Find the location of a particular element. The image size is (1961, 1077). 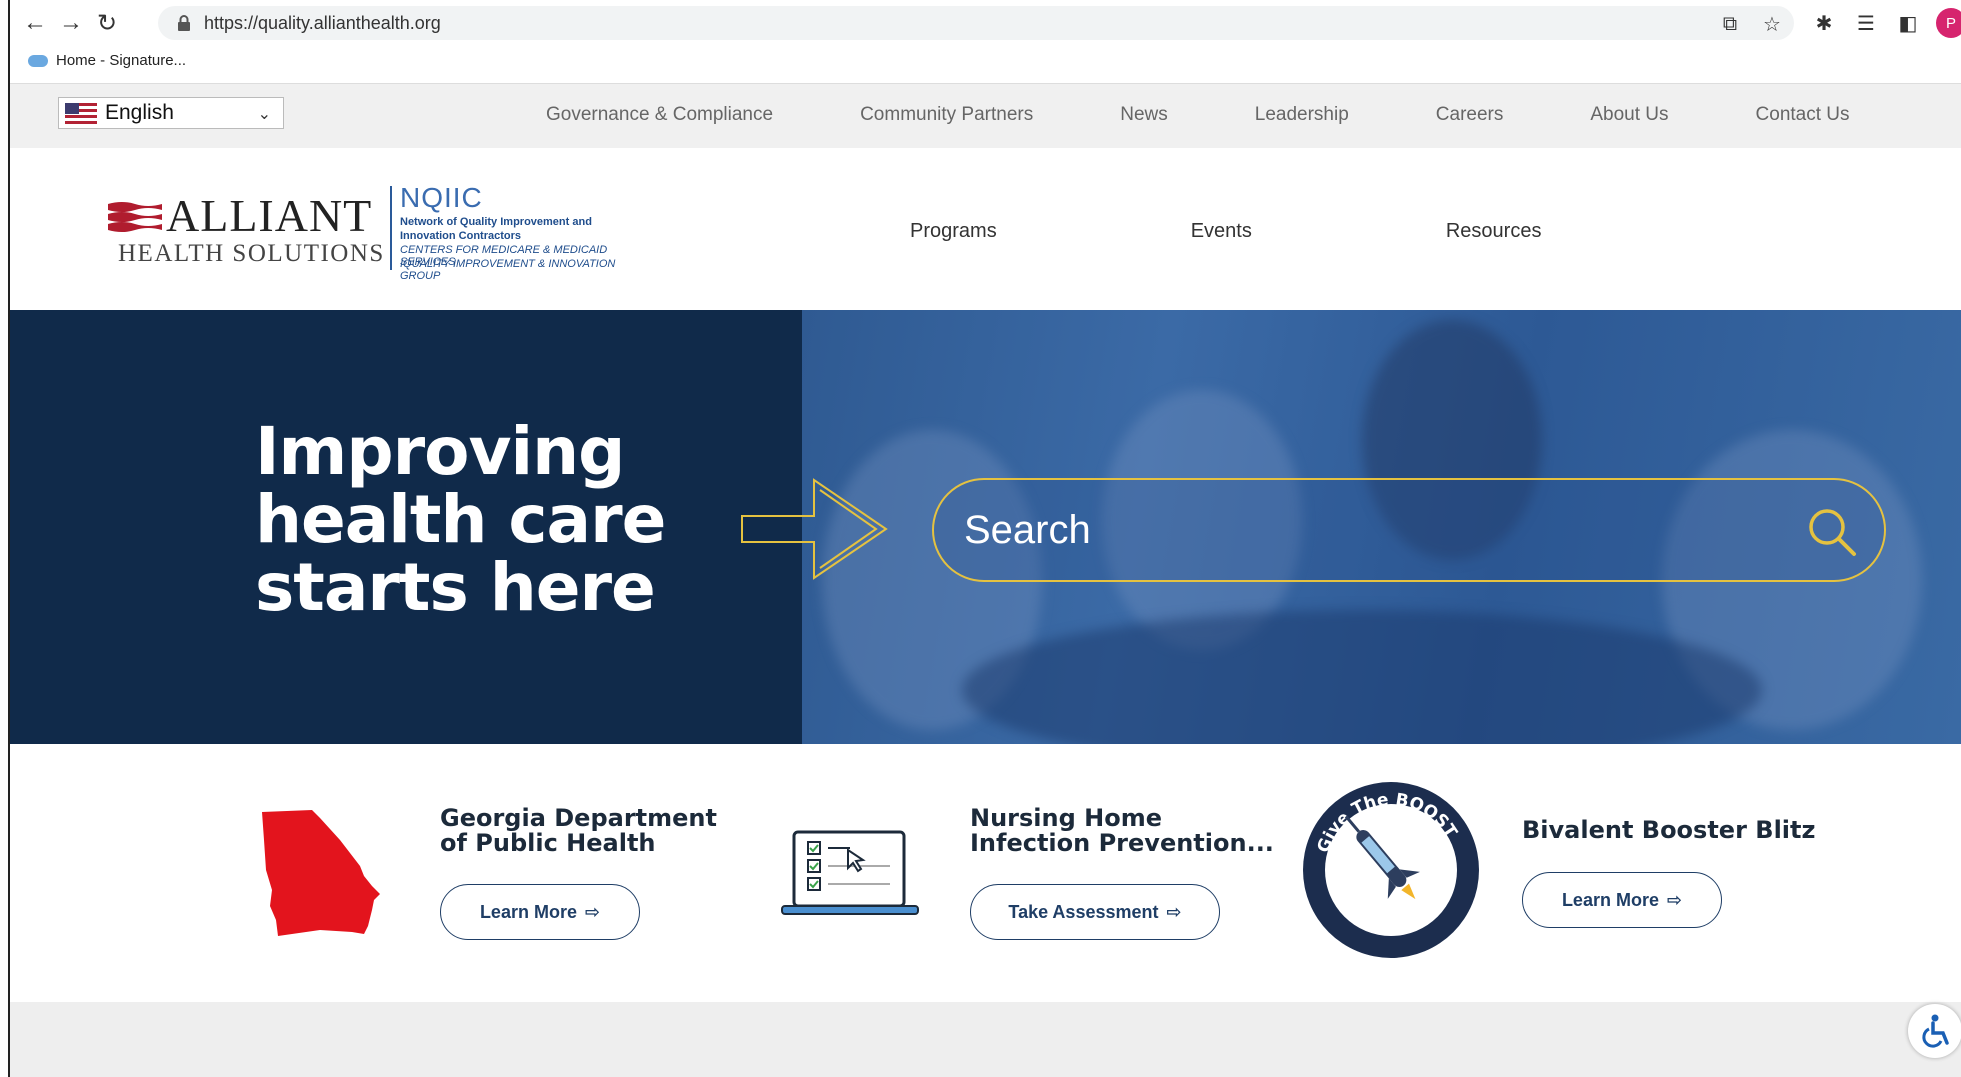

footer-band is located at coordinates (985, 1039).